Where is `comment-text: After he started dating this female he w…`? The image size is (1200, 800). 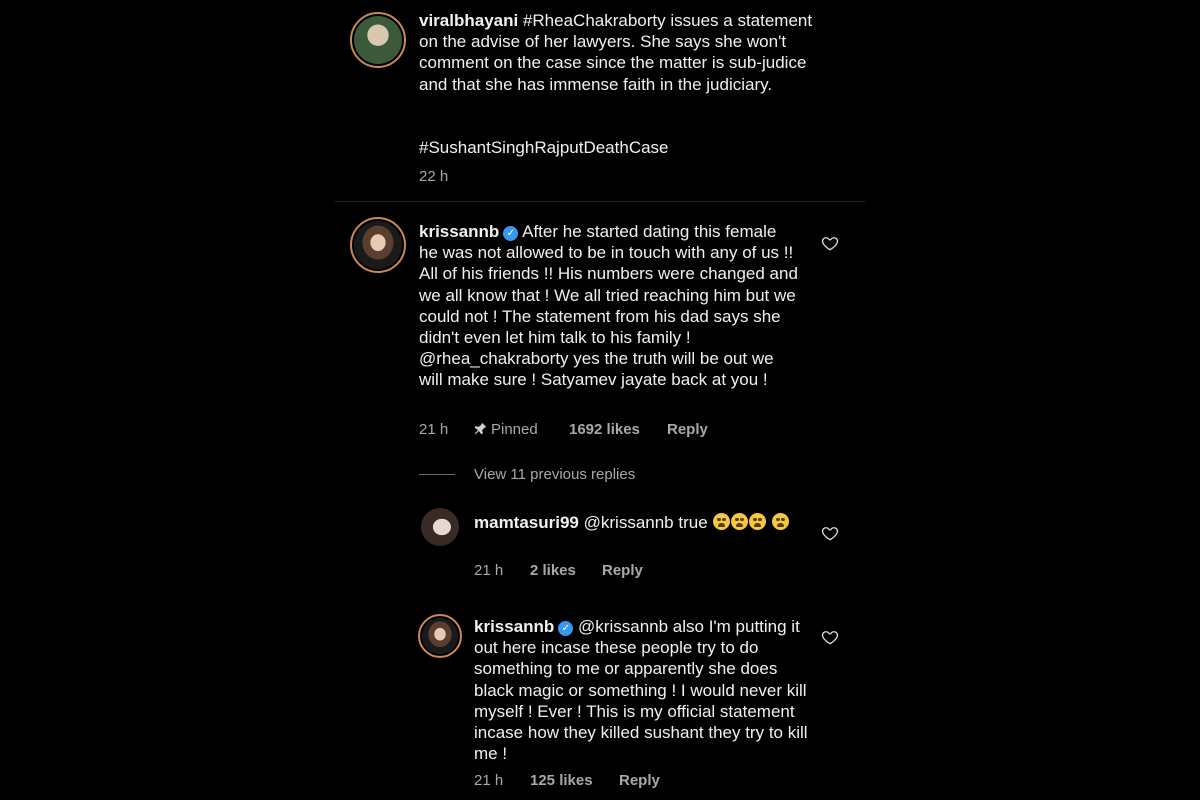
comment-text: After he started dating this female he w… is located at coordinates (608, 306).